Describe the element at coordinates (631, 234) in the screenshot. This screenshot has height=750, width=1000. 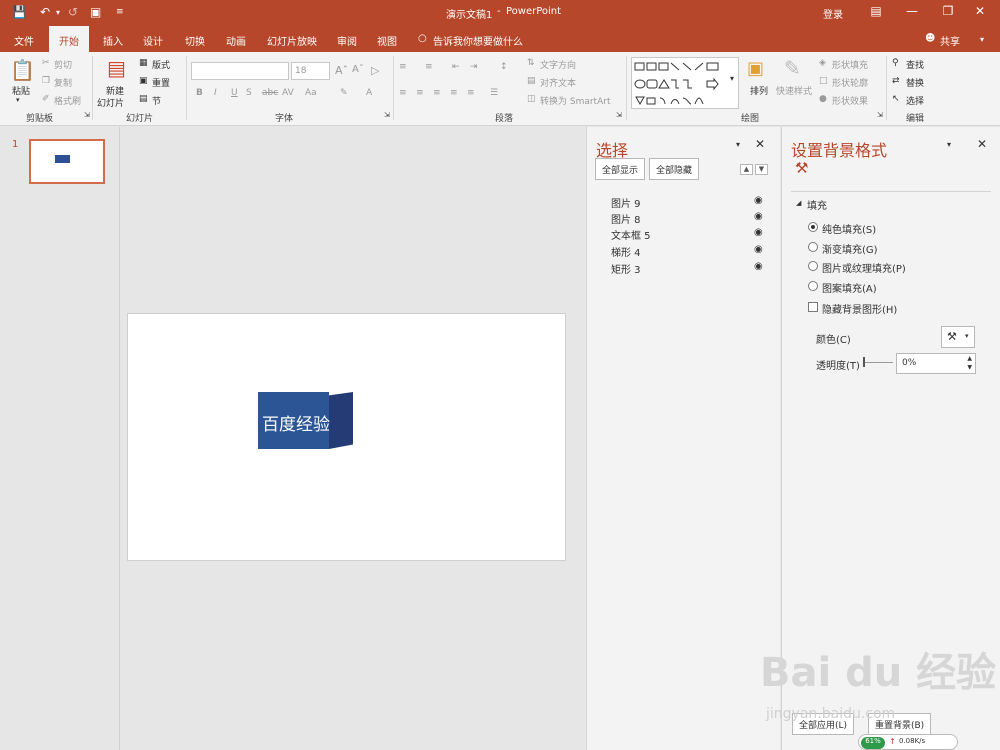
I see `selection-item: 文本框 5` at that location.